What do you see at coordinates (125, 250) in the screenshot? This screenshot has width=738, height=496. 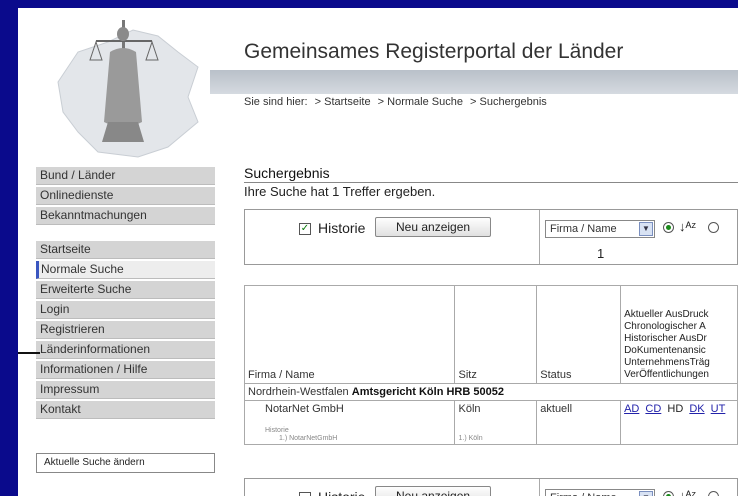 I see `sidebar-item-startseite: Startseite` at bounding box center [125, 250].